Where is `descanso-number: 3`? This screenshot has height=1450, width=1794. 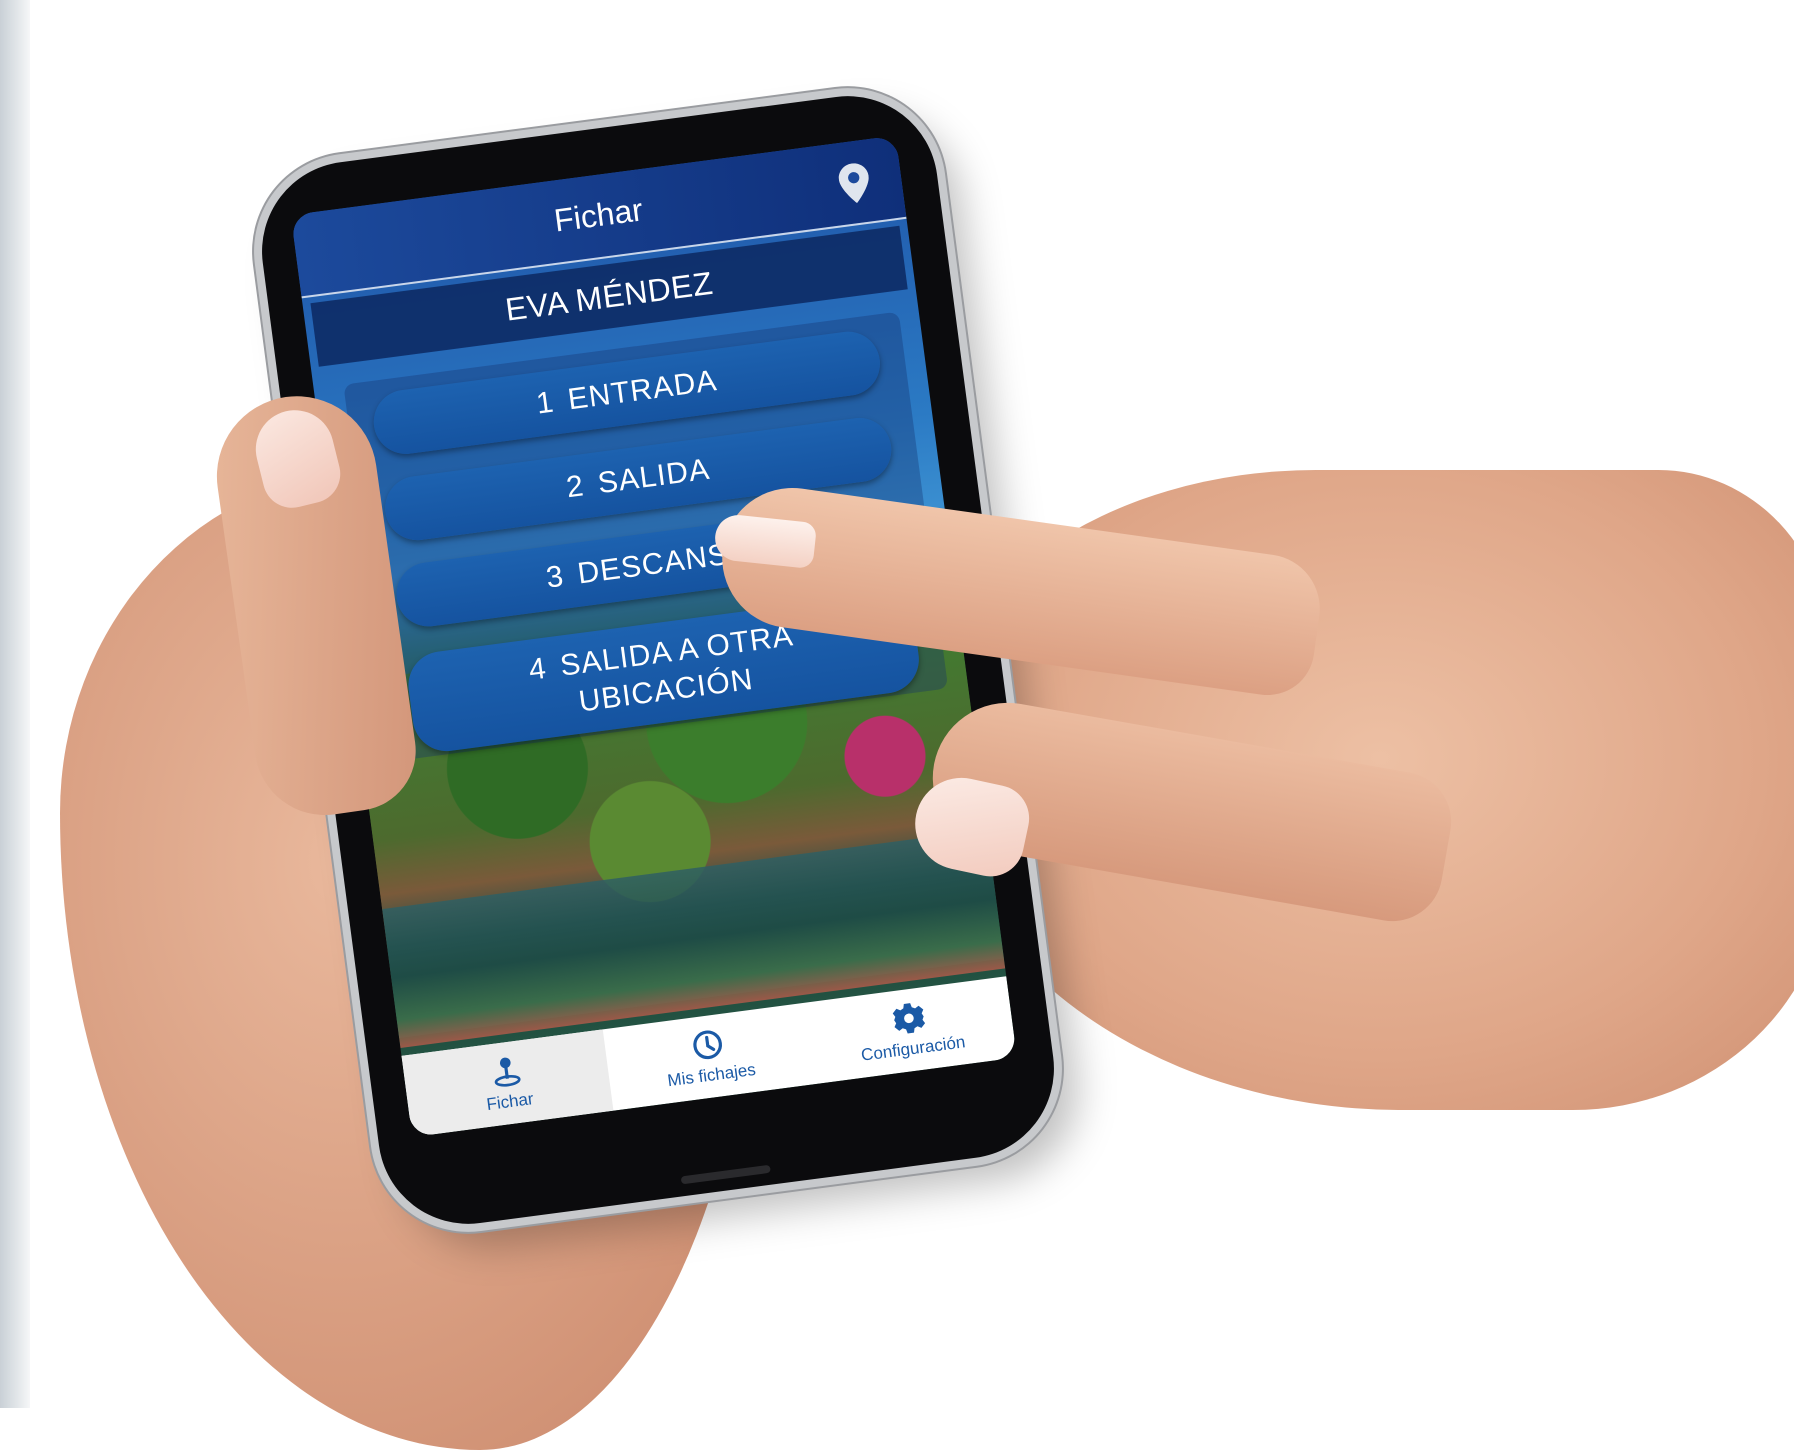 descanso-number: 3 is located at coordinates (555, 577).